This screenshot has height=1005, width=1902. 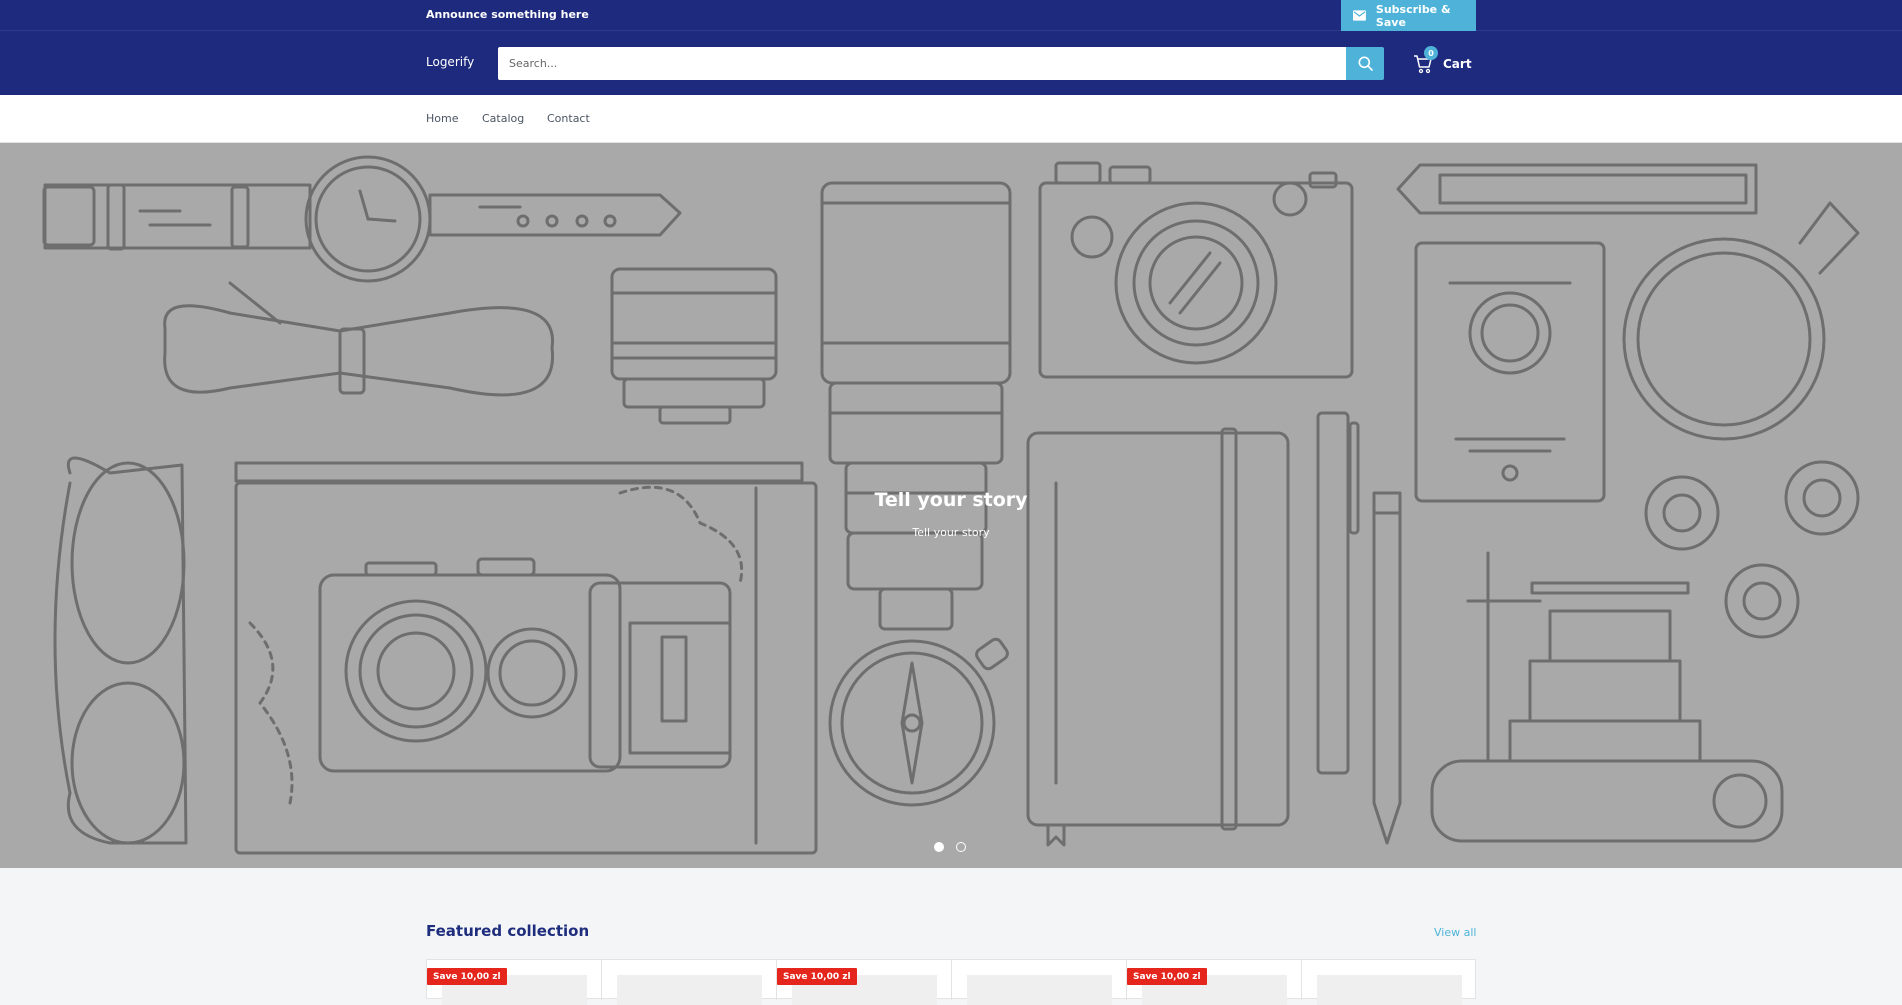 What do you see at coordinates (508, 931) in the screenshot?
I see `featured-collection-title: Featured collection` at bounding box center [508, 931].